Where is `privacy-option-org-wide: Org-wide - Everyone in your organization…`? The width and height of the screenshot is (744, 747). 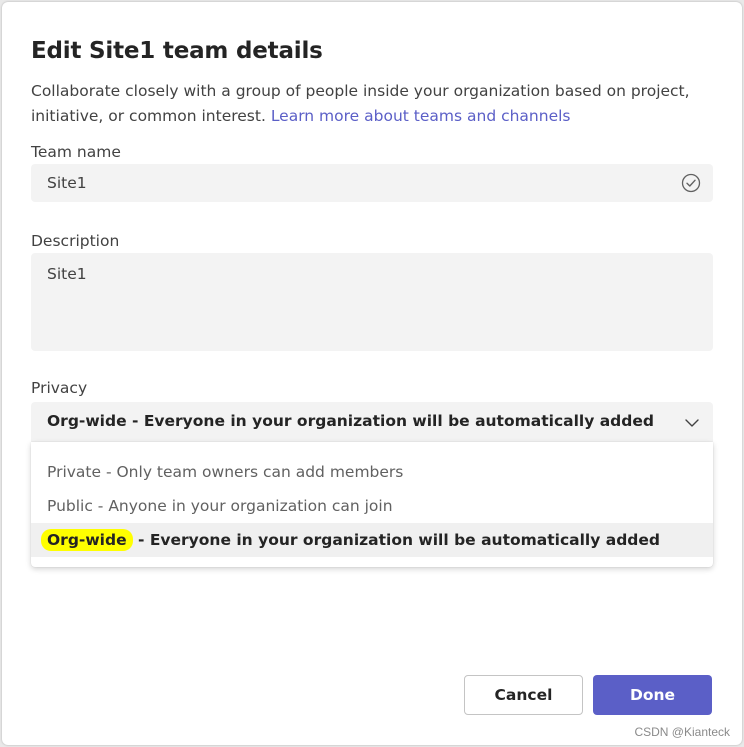
privacy-option-org-wide: Org-wide - Everyone in your organization… is located at coordinates (372, 540).